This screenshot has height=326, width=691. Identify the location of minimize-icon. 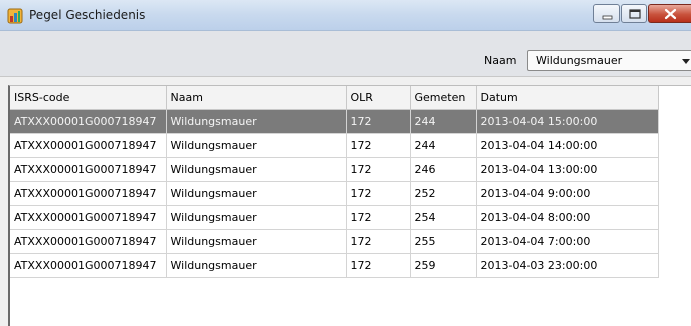
(607, 17).